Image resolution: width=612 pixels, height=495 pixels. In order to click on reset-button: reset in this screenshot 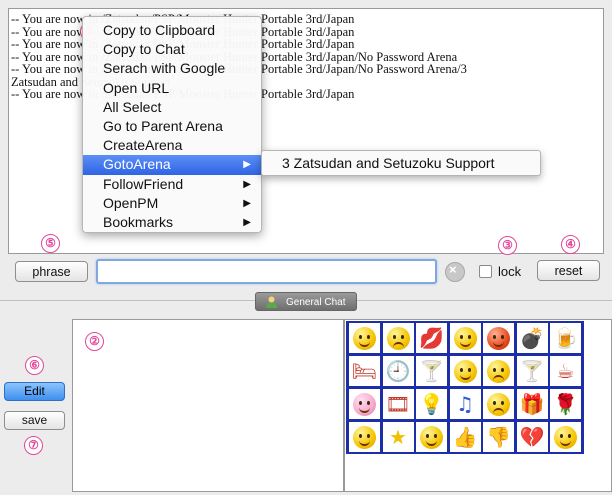, I will do `click(568, 270)`.